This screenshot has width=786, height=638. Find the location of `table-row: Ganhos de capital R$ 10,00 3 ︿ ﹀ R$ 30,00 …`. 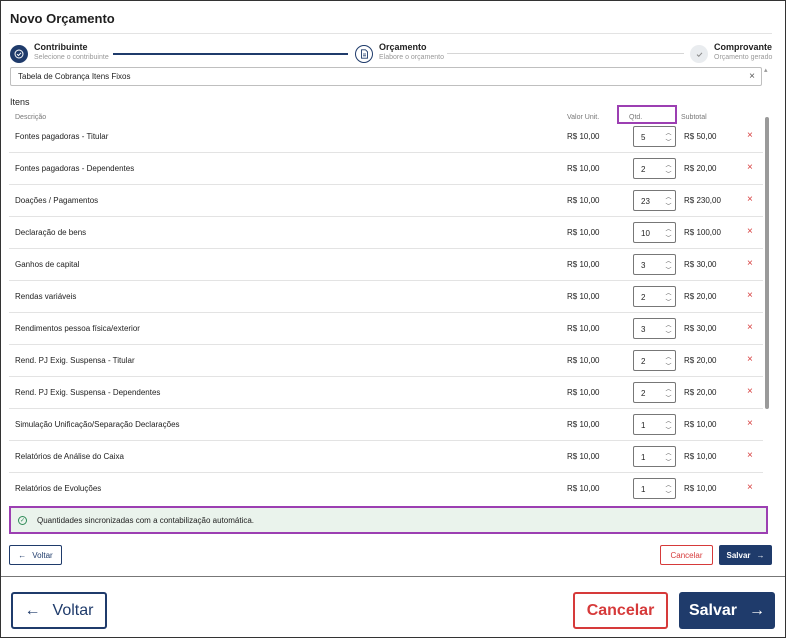

table-row: Ganhos de capital R$ 10,00 3 ︿ ﹀ R$ 30,00 … is located at coordinates (386, 265).